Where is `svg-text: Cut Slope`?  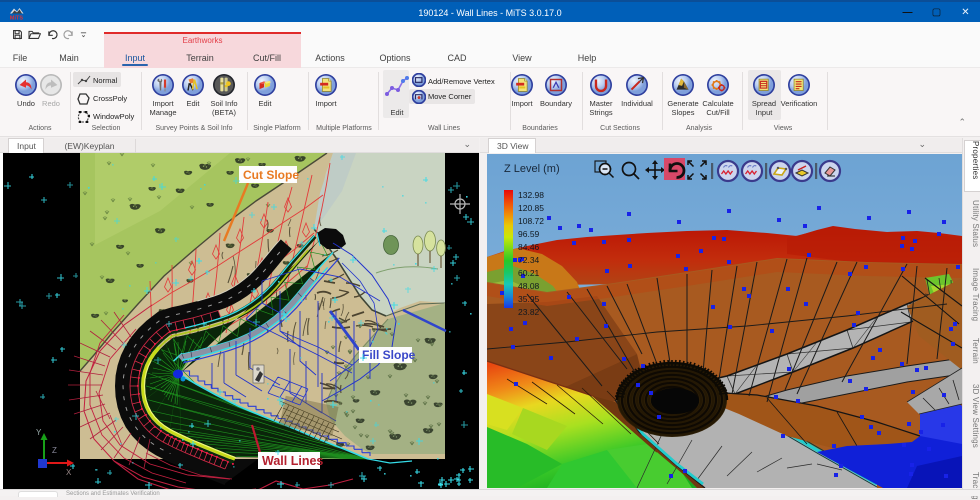 svg-text: Cut Slope is located at coordinates (271, 175).